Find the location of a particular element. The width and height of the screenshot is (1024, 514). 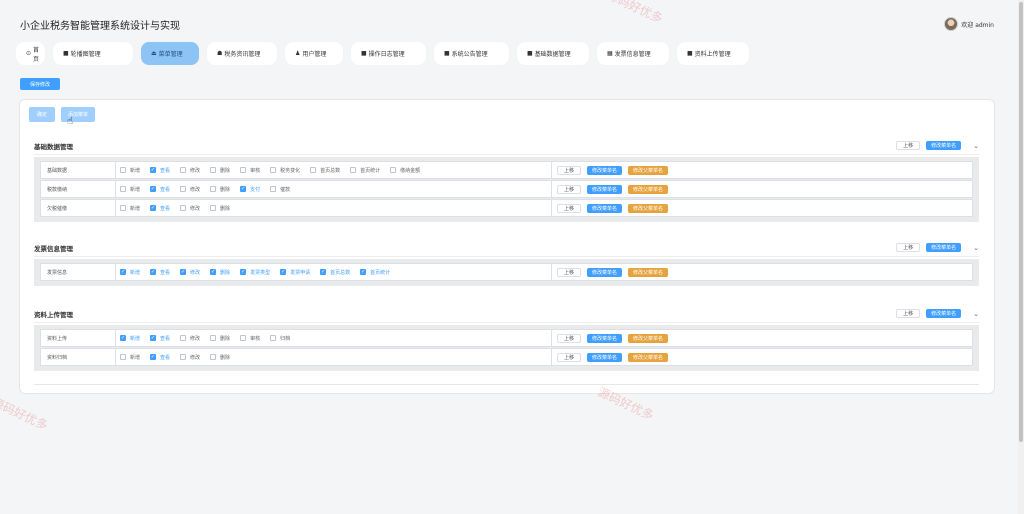

user-info: 欢迎 admin is located at coordinates (969, 24).